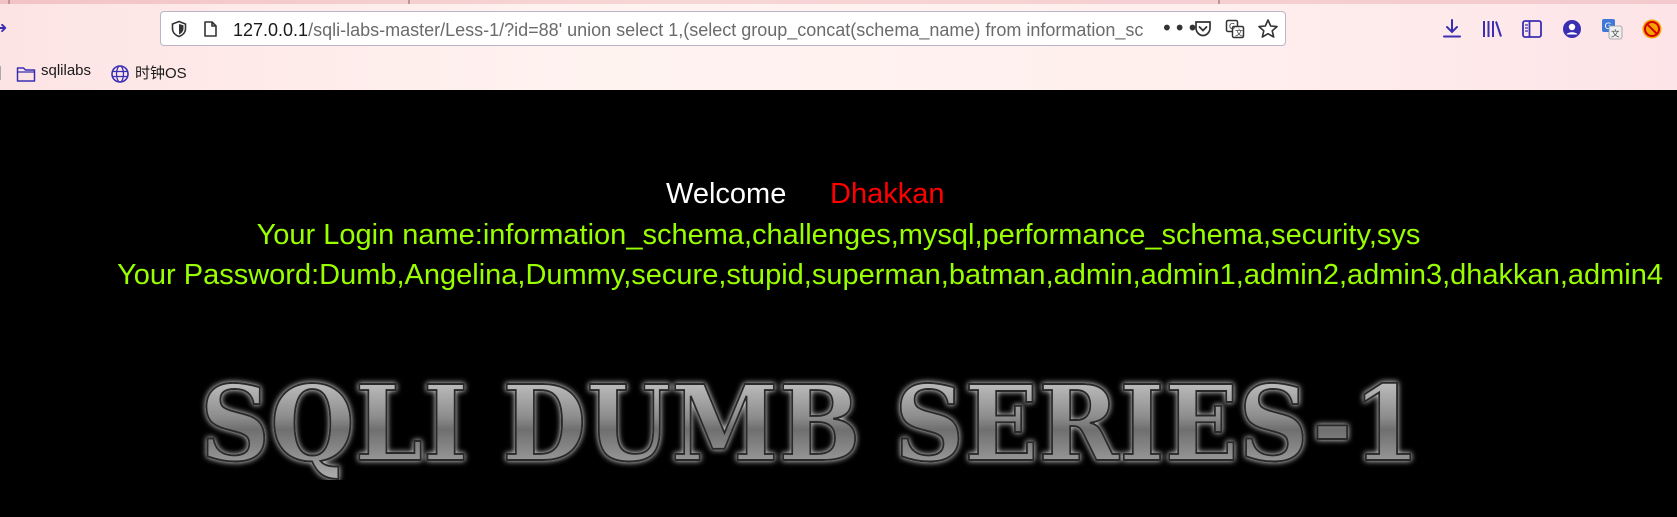  I want to click on account-icon, so click(1572, 29).